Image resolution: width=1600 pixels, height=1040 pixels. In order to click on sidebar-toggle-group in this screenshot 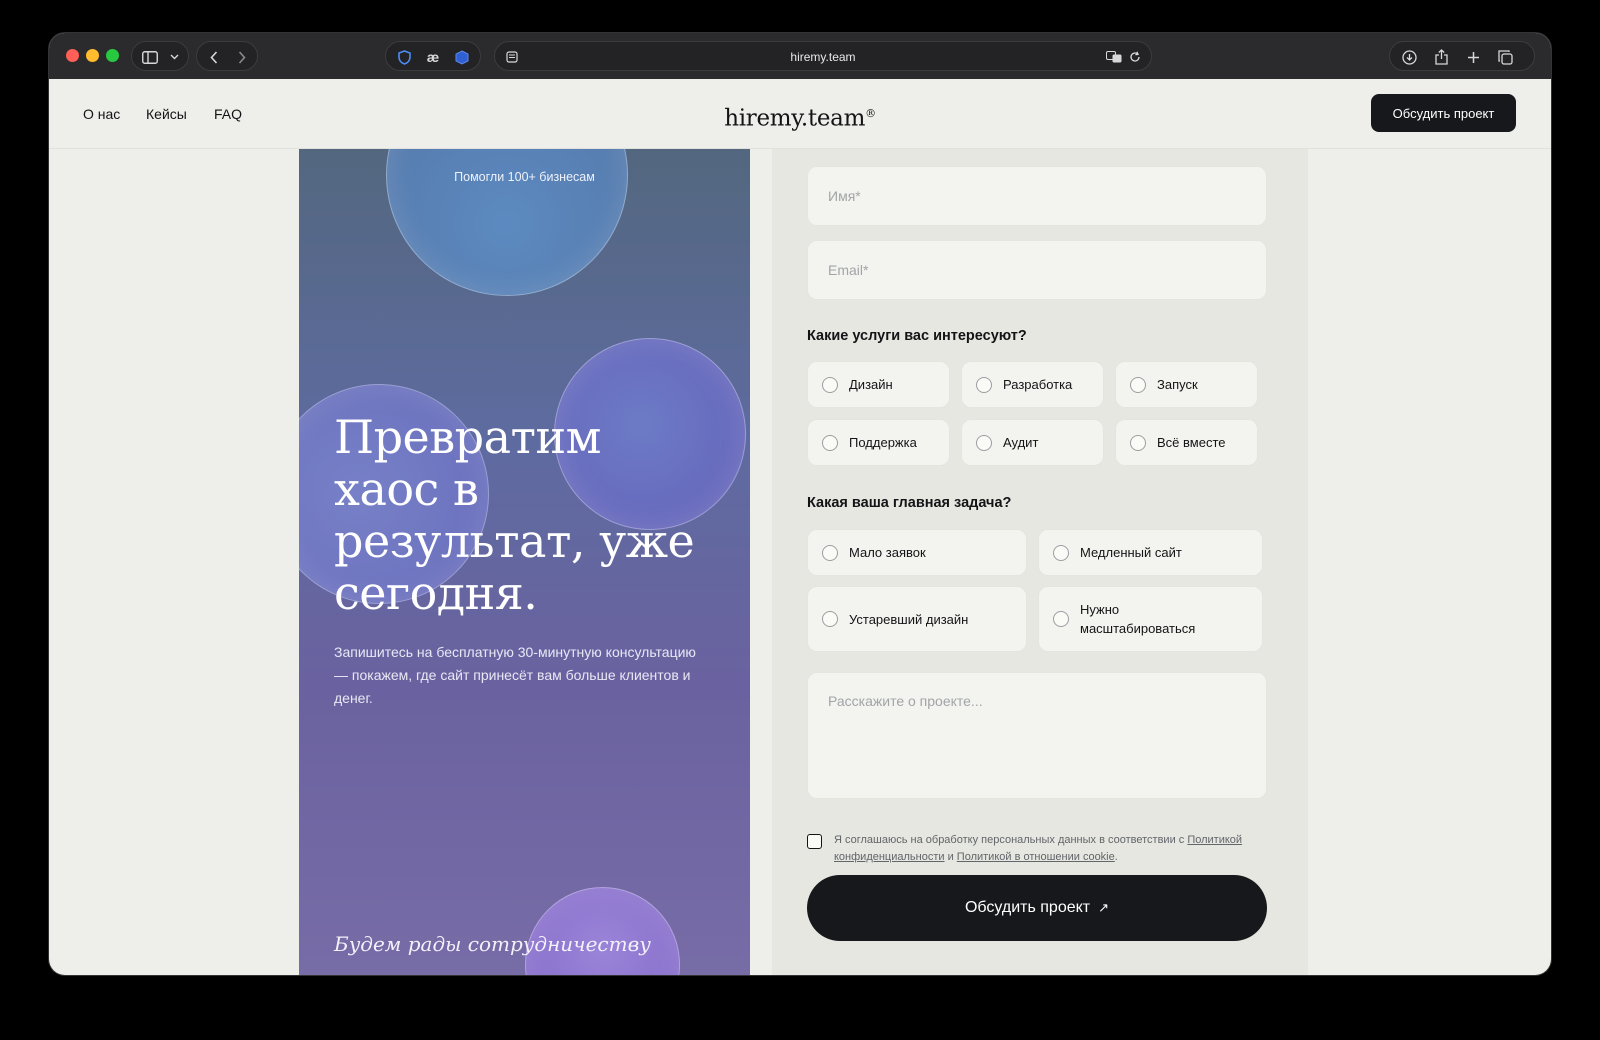, I will do `click(160, 56)`.